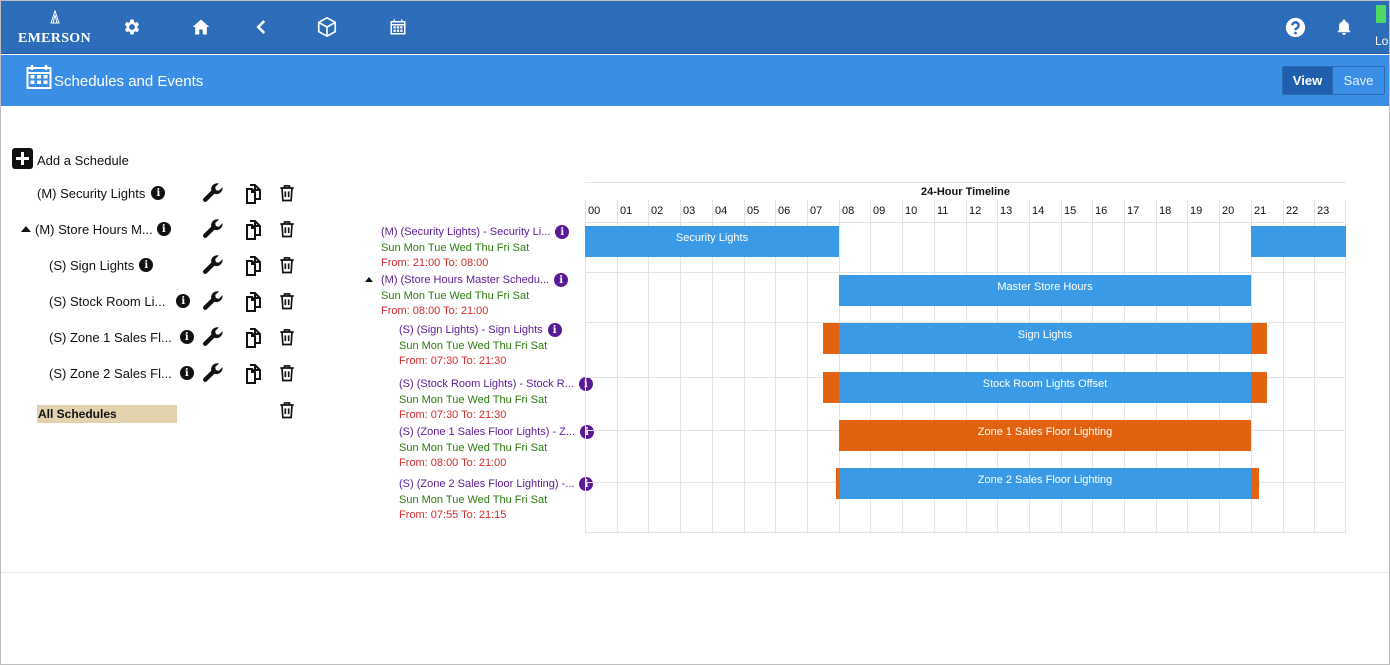  I want to click on row-title: (S) (Stock Room Lights) - Stock R...i, so click(496, 384).